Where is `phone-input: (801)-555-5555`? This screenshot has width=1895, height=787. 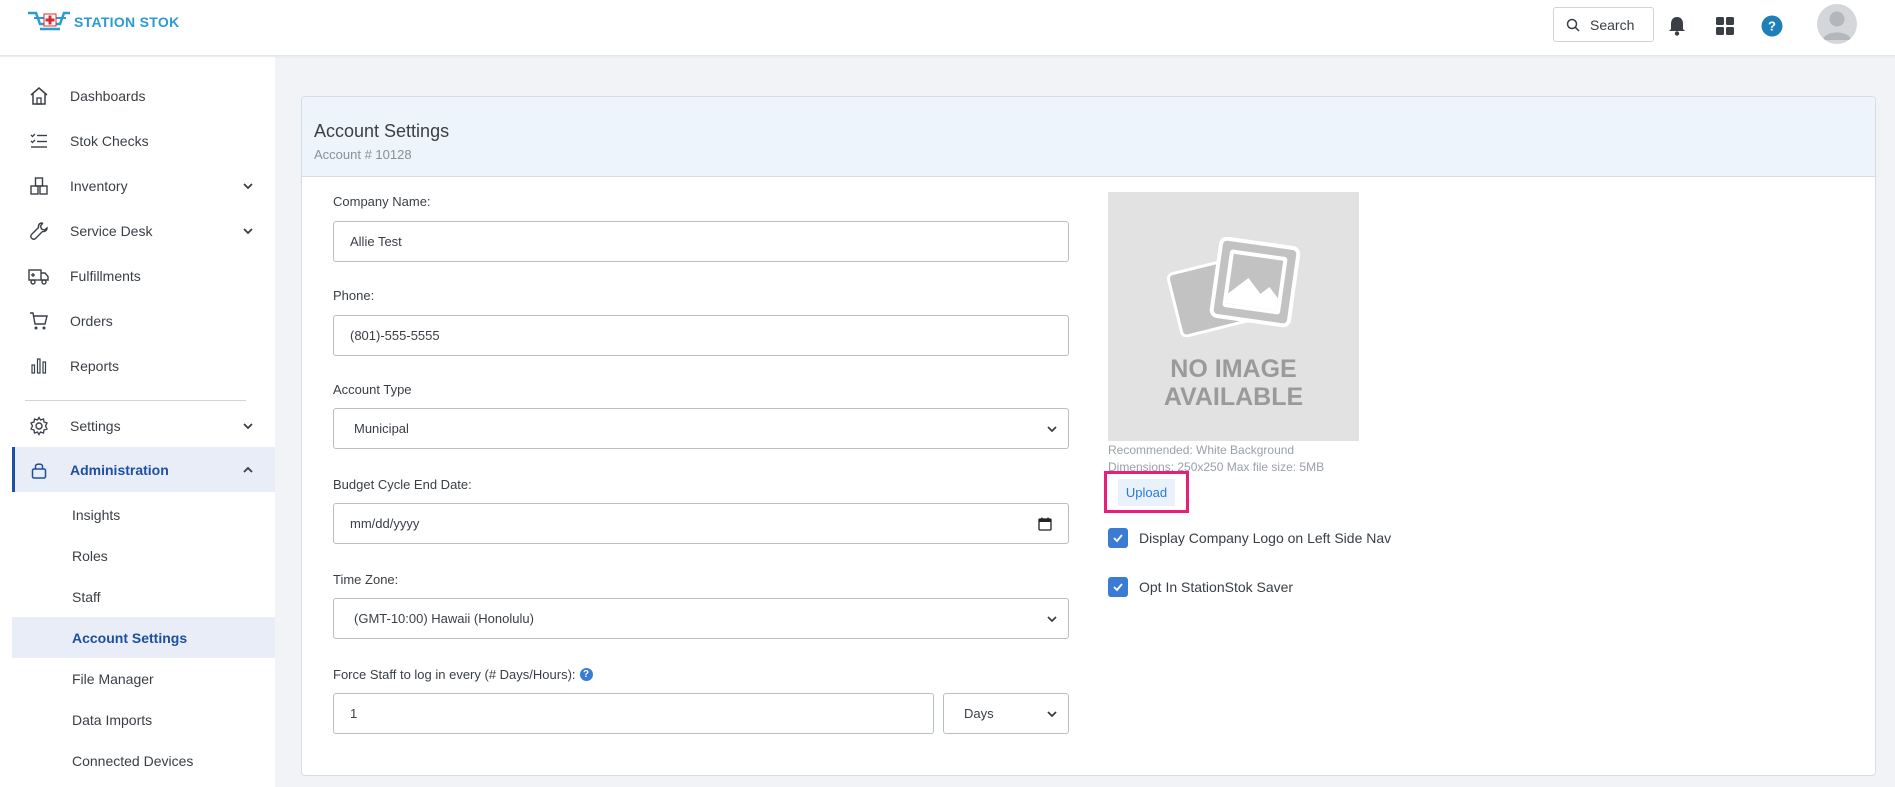 phone-input: (801)-555-5555 is located at coordinates (701, 335).